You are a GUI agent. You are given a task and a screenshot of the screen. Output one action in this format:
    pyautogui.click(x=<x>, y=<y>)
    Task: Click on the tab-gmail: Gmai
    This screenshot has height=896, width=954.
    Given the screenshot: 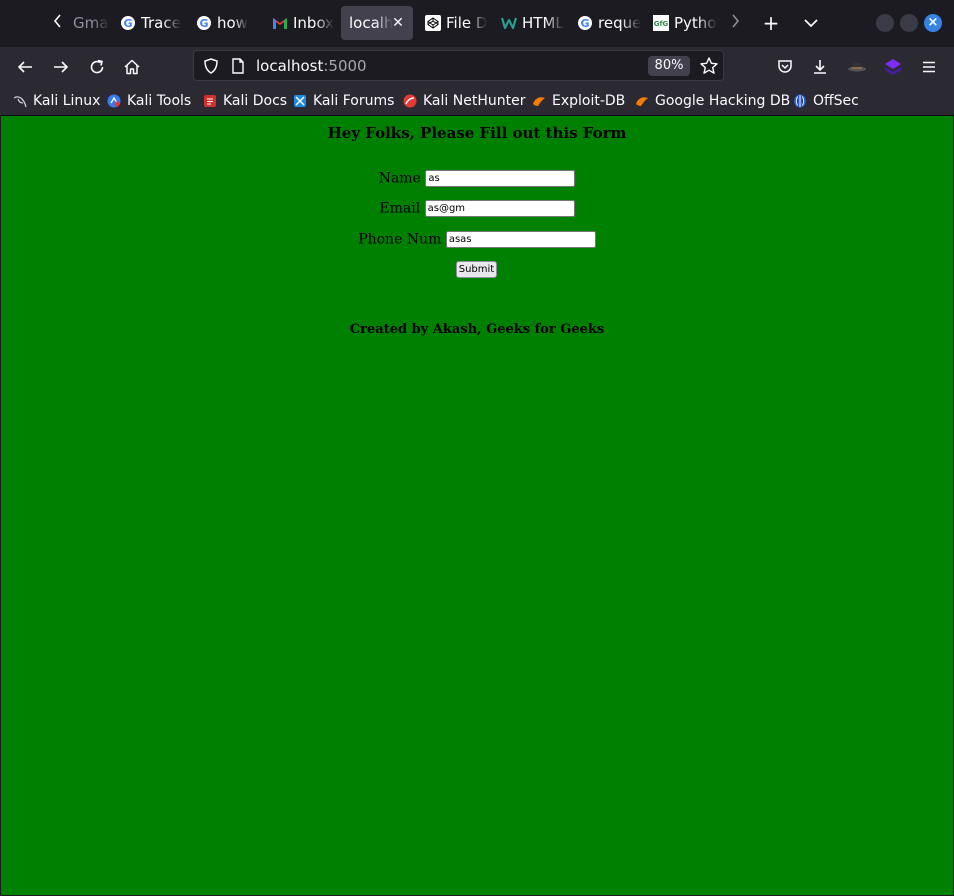 What is the action you would take?
    pyautogui.click(x=86, y=23)
    